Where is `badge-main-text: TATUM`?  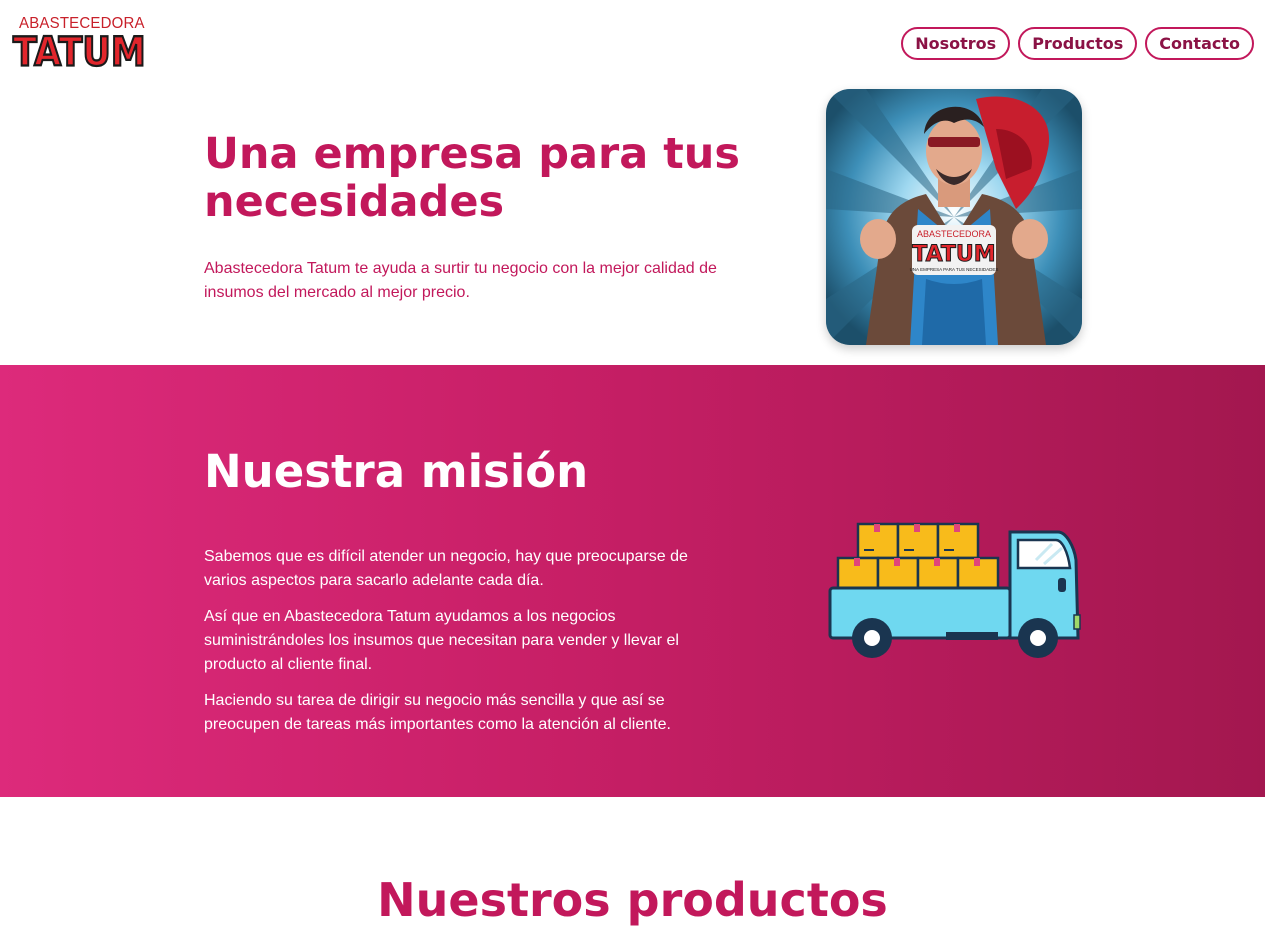 badge-main-text: TATUM is located at coordinates (953, 254).